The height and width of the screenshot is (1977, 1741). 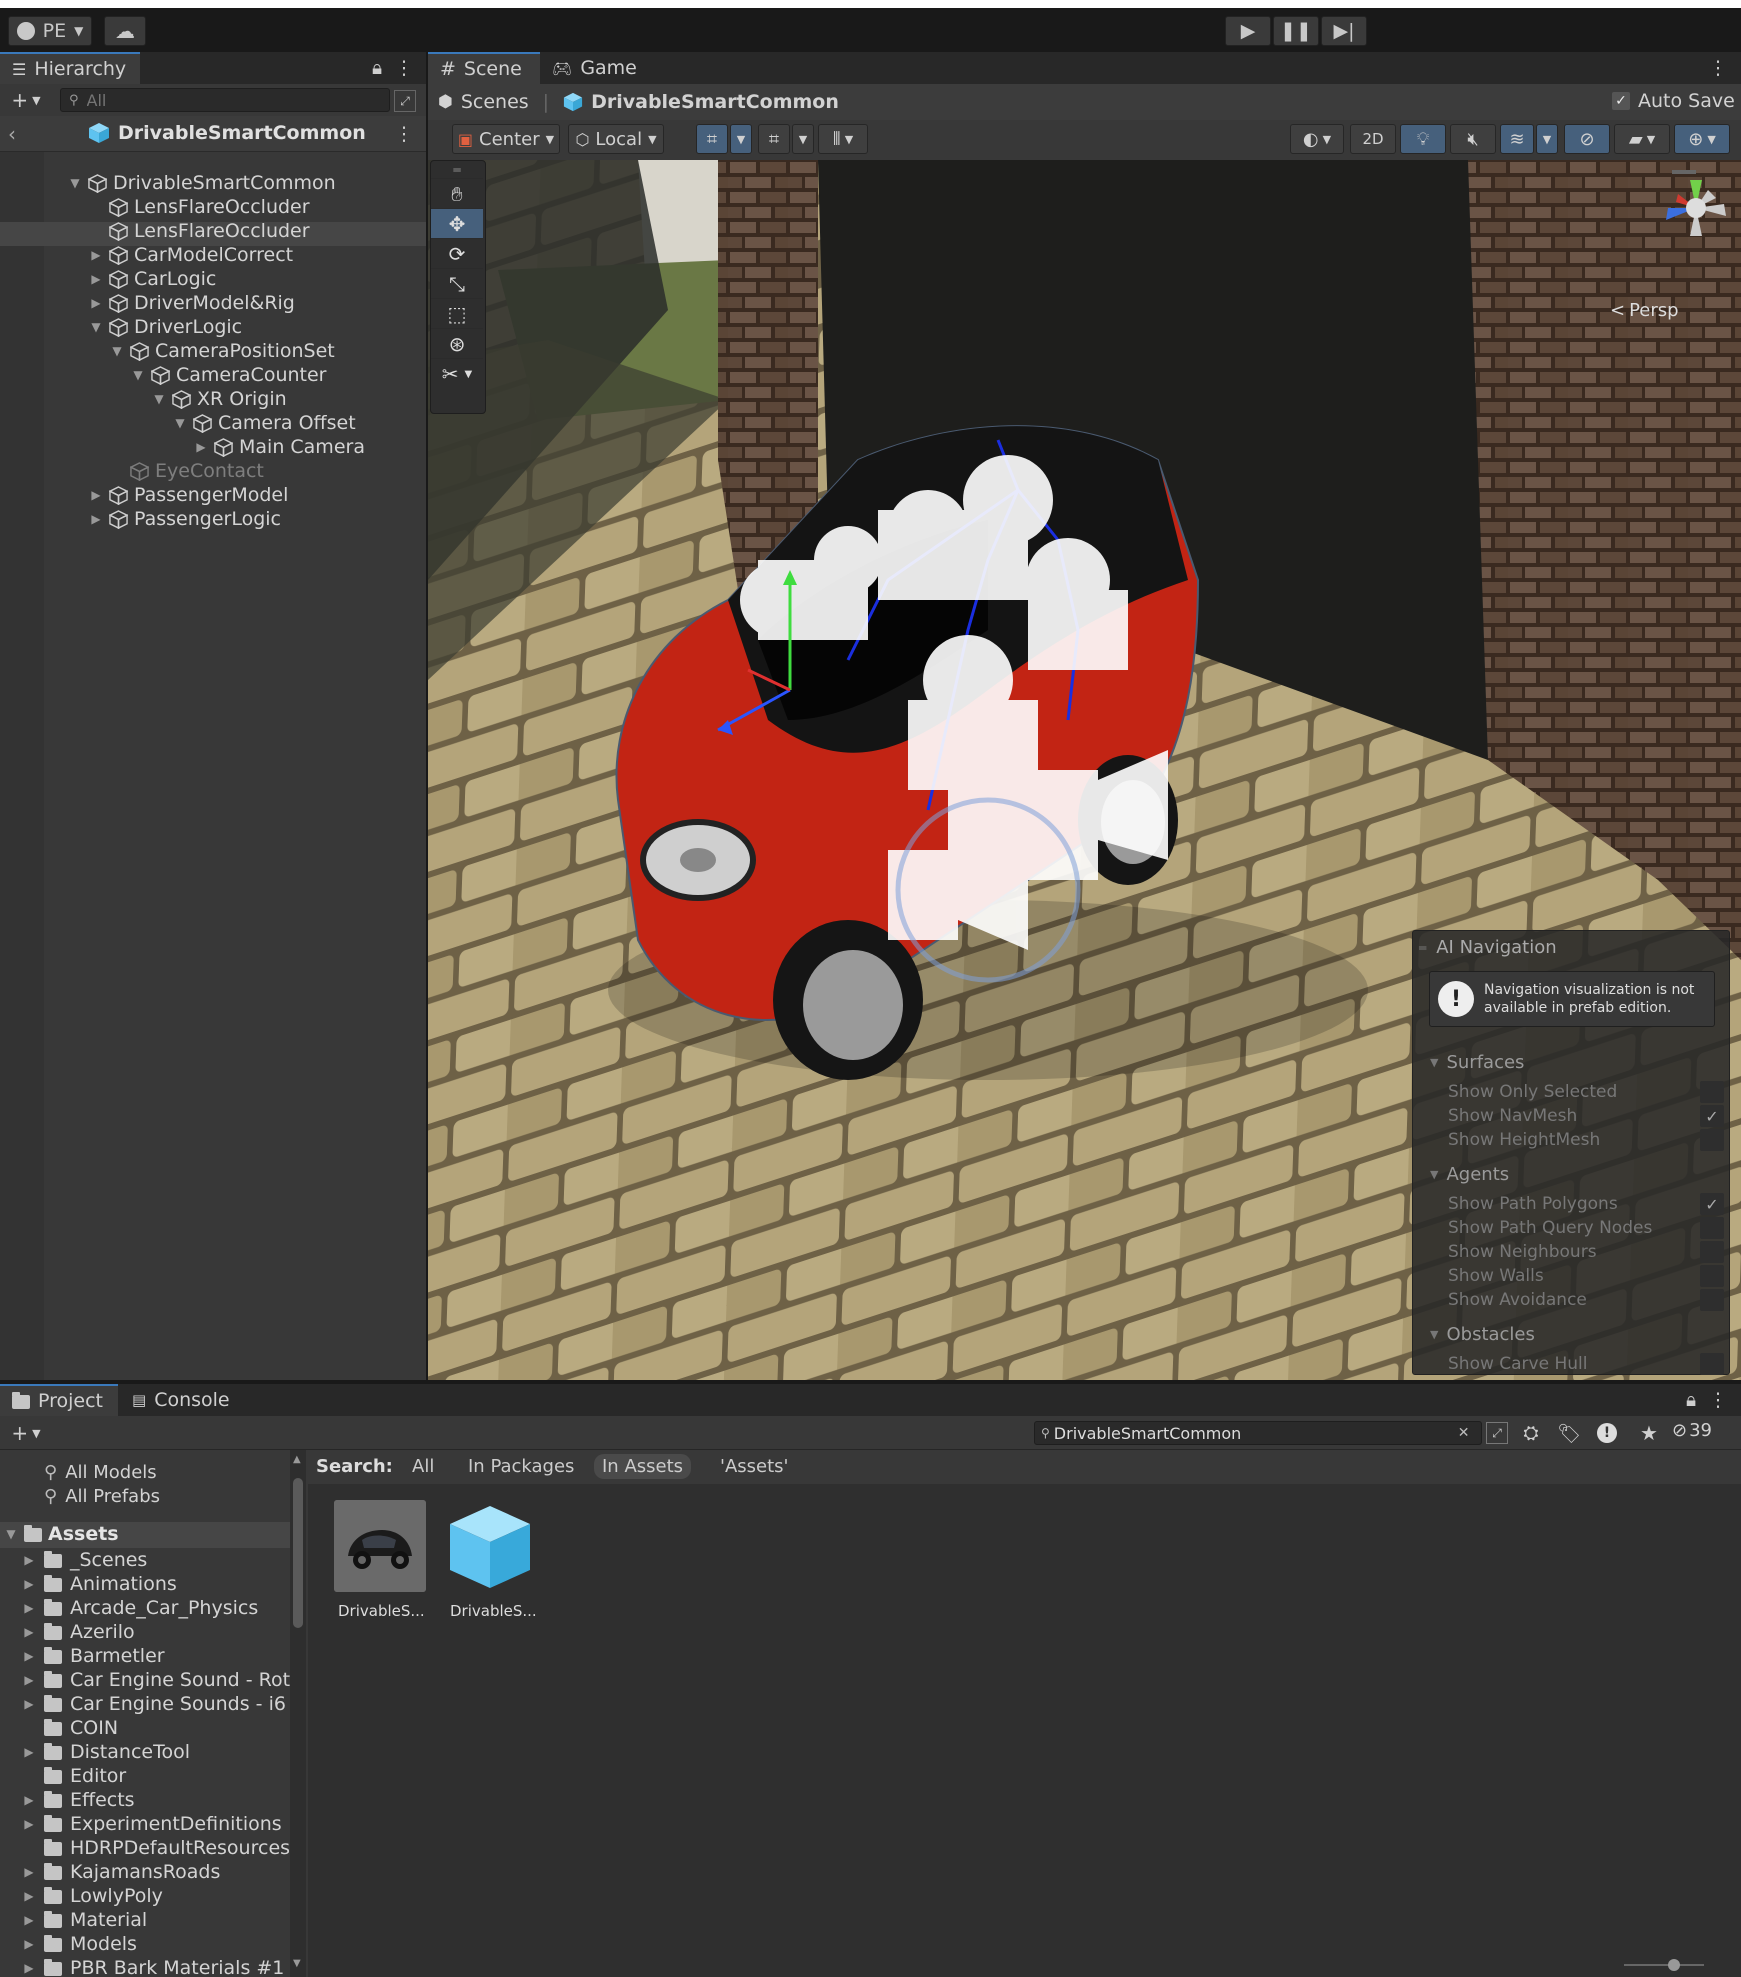 What do you see at coordinates (457, 170) in the screenshot?
I see `palette-drag-handle: ═` at bounding box center [457, 170].